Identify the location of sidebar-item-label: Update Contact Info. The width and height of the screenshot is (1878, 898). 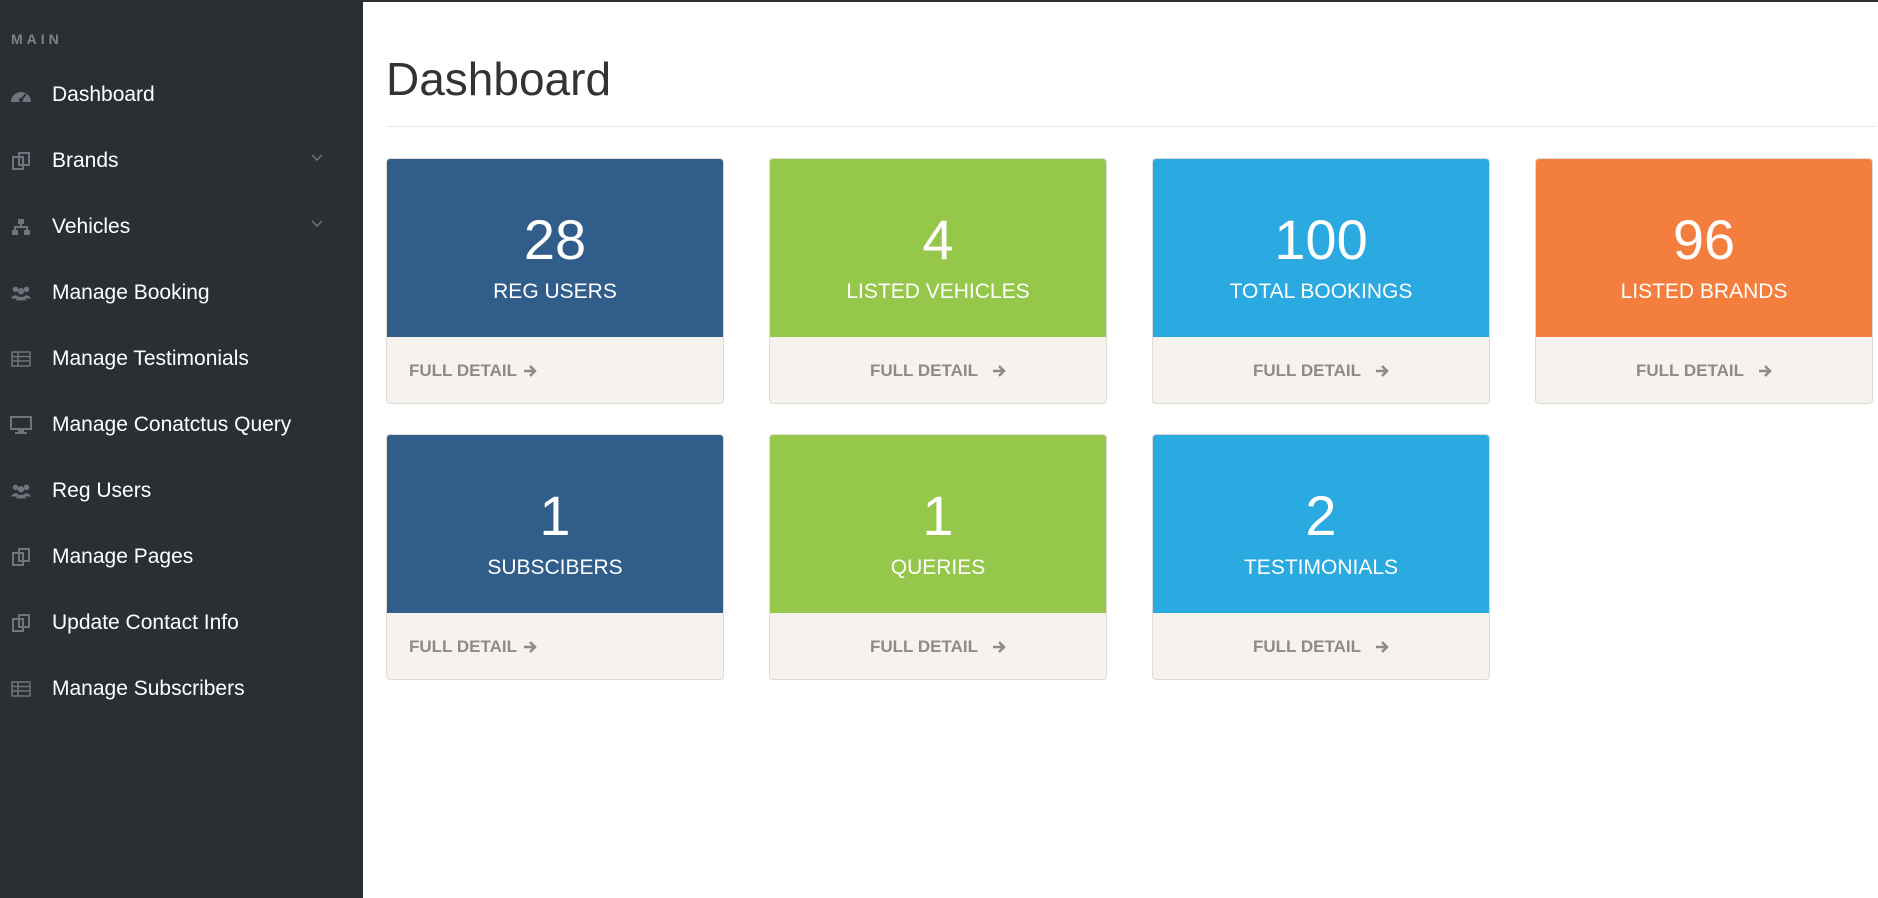
(145, 622).